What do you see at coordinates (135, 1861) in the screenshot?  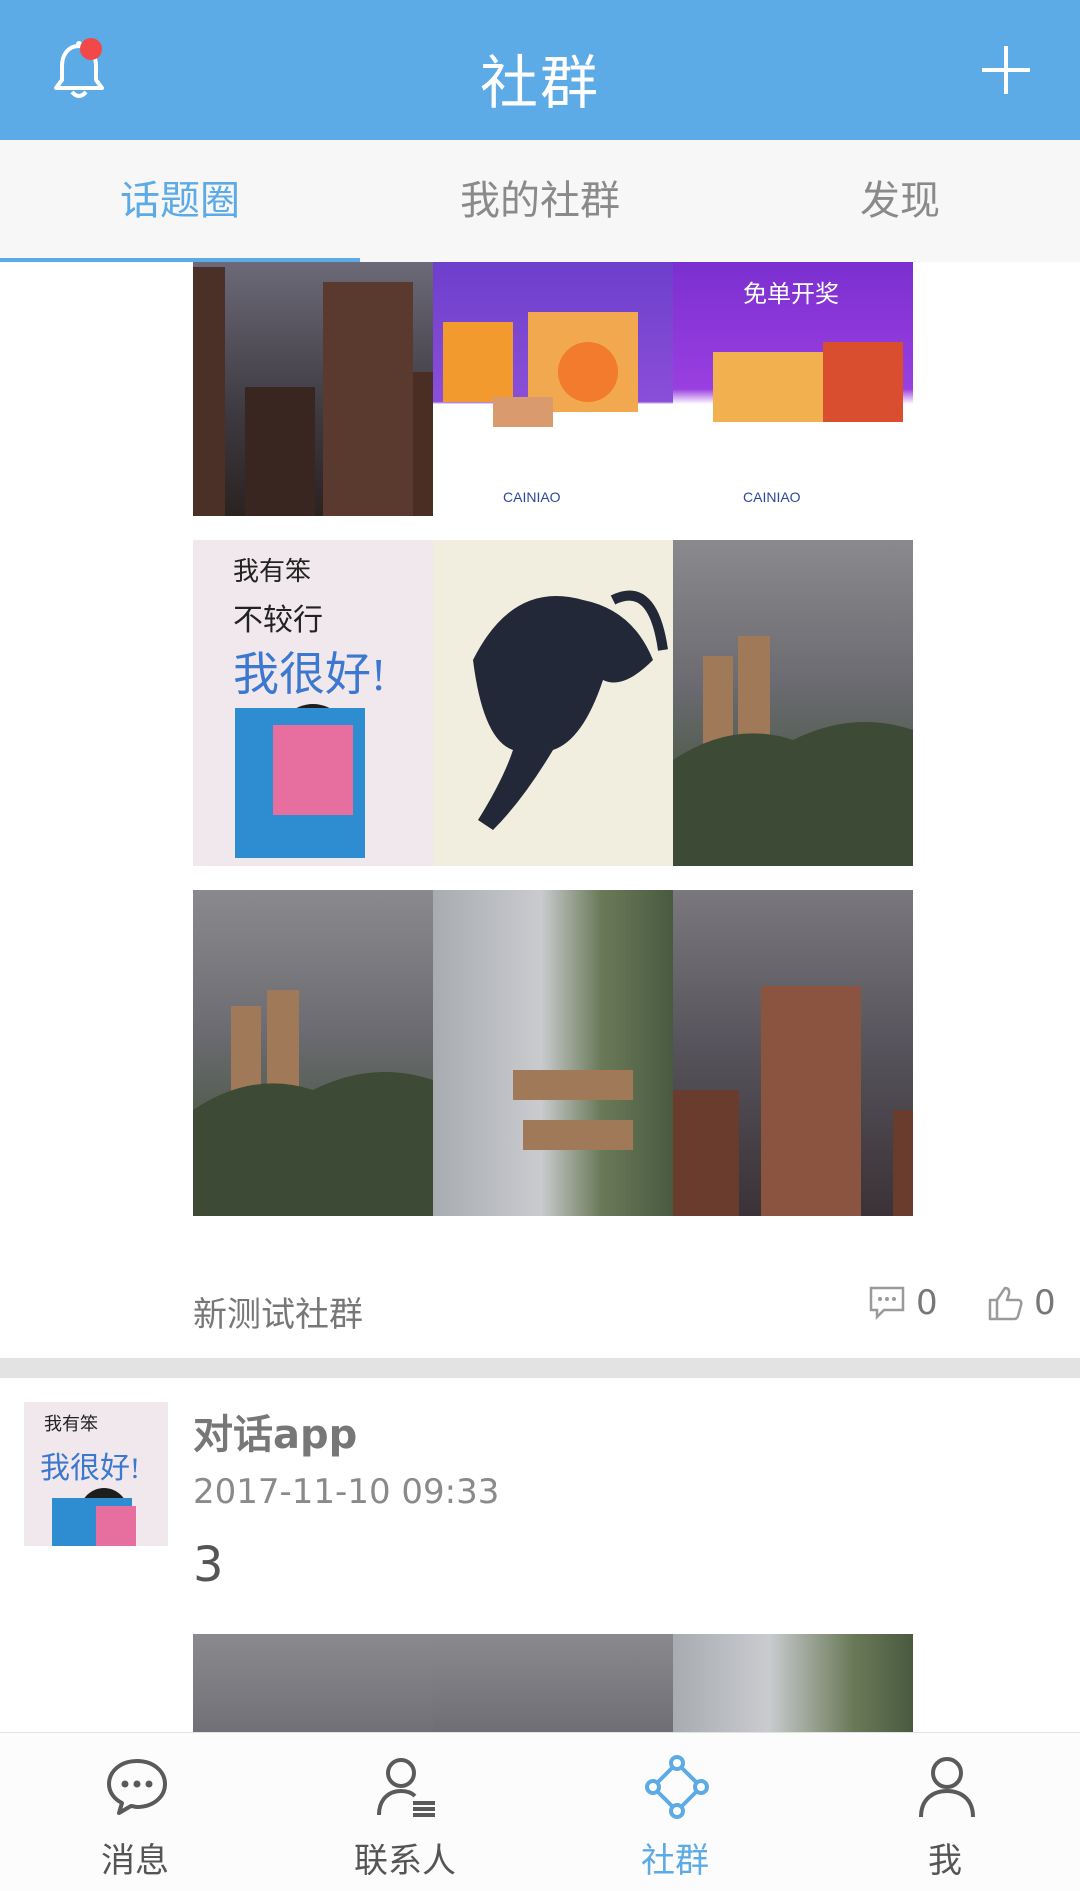 I see `nav-label: 消息` at bounding box center [135, 1861].